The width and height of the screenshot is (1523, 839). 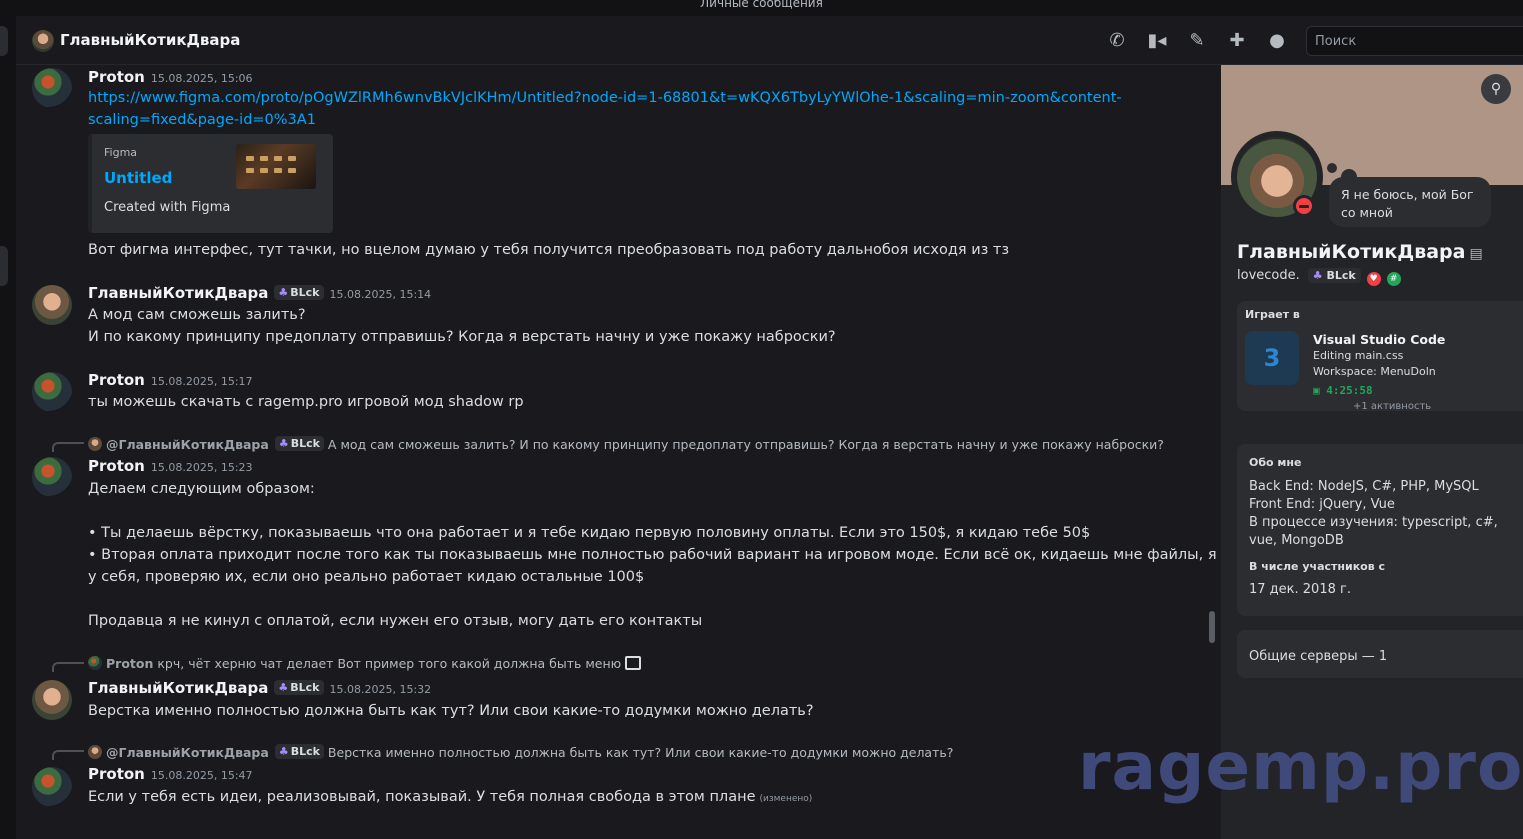 I want to click on mutual-servers-button: Общие серверы — 1 ›, so click(x=1380, y=654).